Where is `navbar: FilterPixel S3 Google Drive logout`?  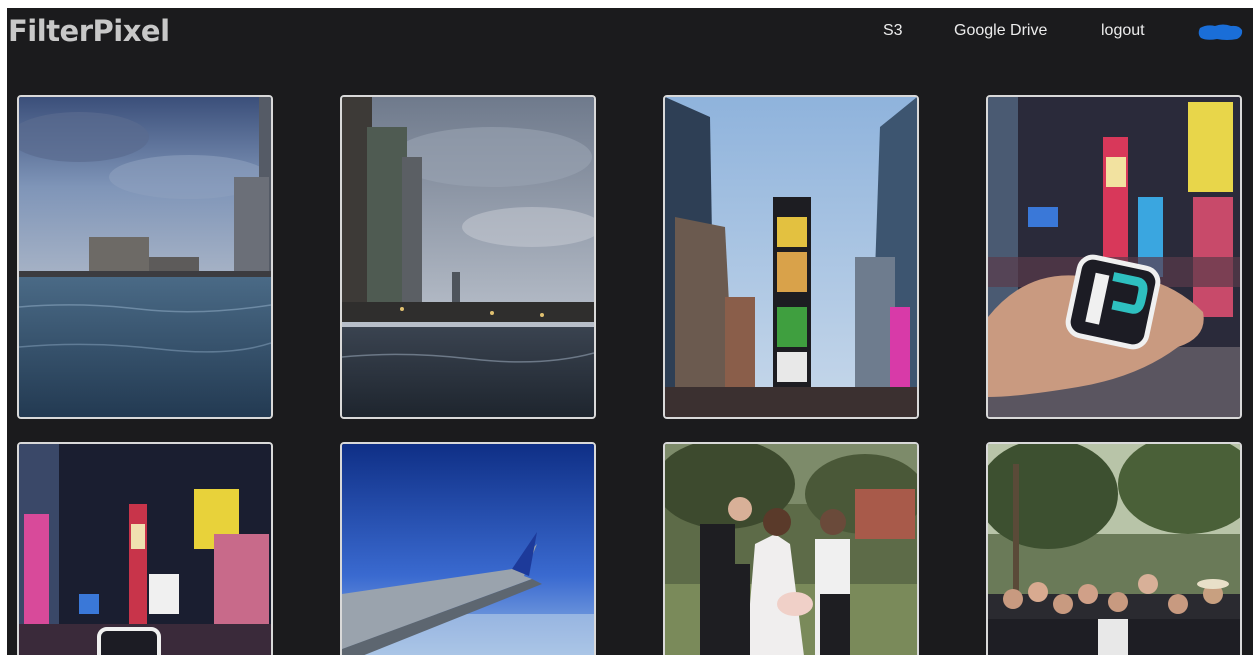 navbar: FilterPixel S3 Google Drive logout is located at coordinates (630, 33).